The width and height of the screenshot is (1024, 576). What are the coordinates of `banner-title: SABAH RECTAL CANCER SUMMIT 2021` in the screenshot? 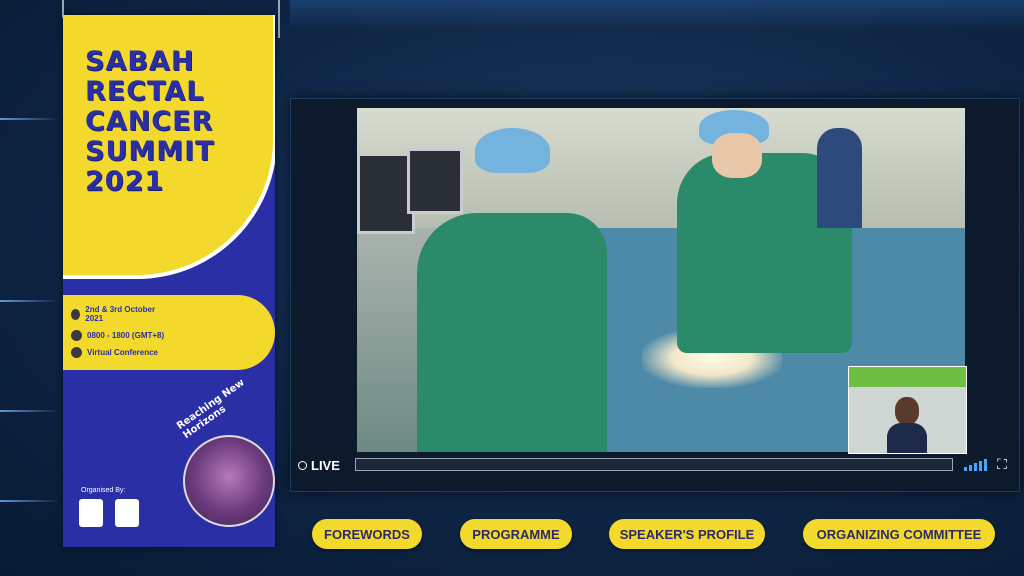 It's located at (175, 122).